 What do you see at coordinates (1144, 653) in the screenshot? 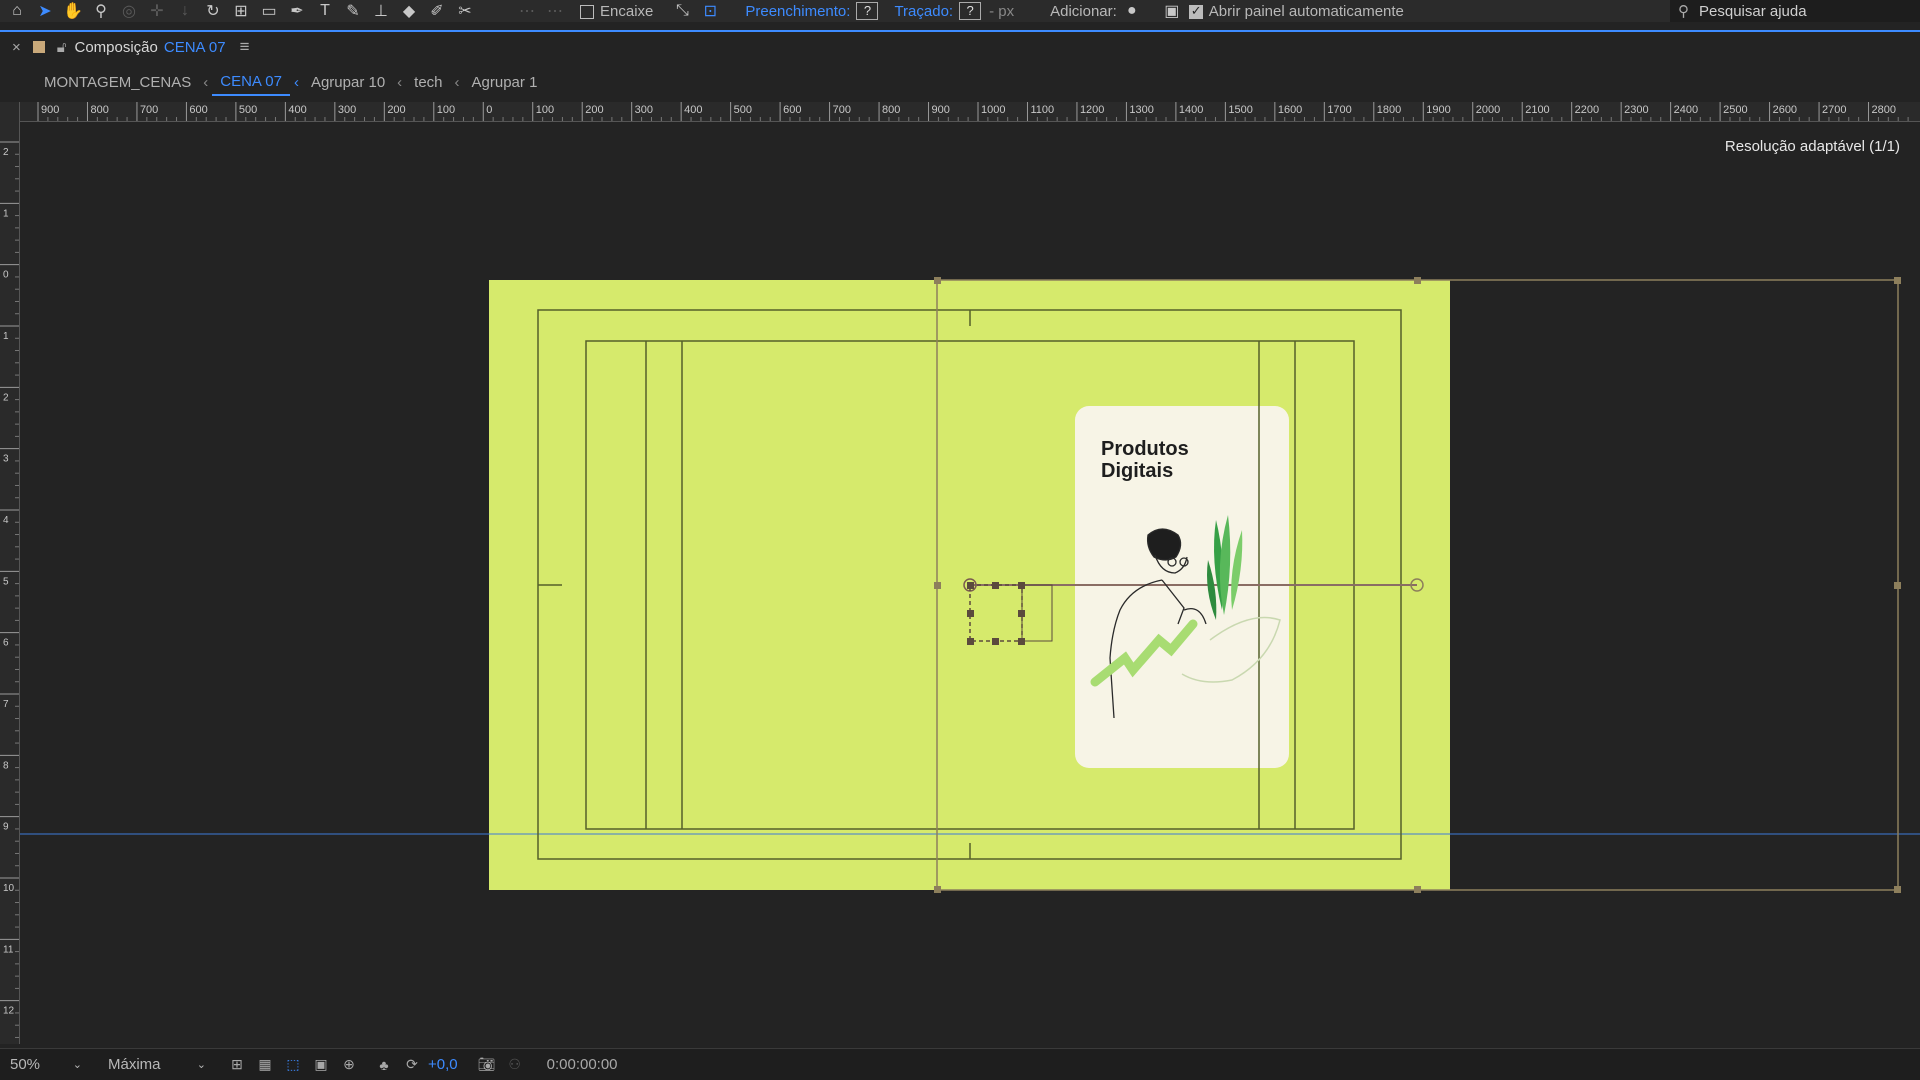
I see `trend-chart-illustration` at bounding box center [1144, 653].